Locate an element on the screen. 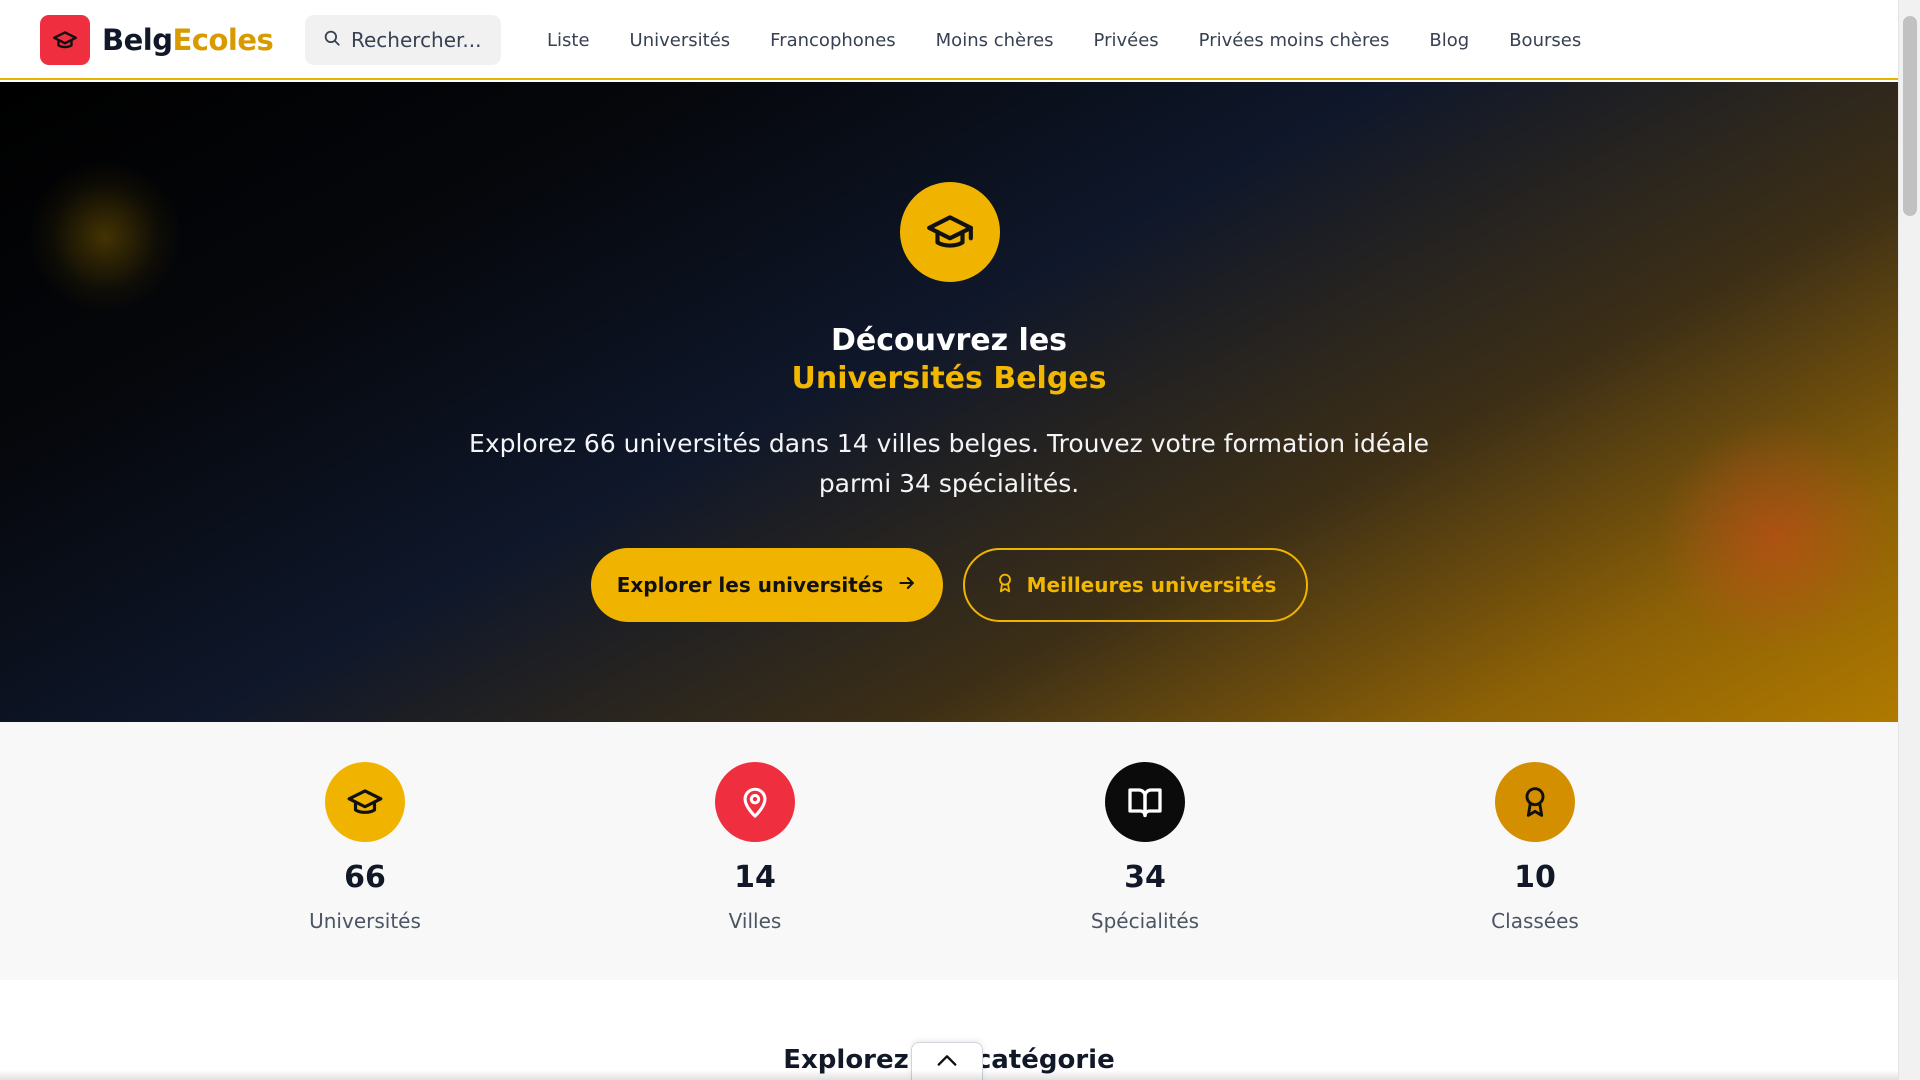 The height and width of the screenshot is (1080, 1920). hero-title-line2: Universités Belges is located at coordinates (949, 378).